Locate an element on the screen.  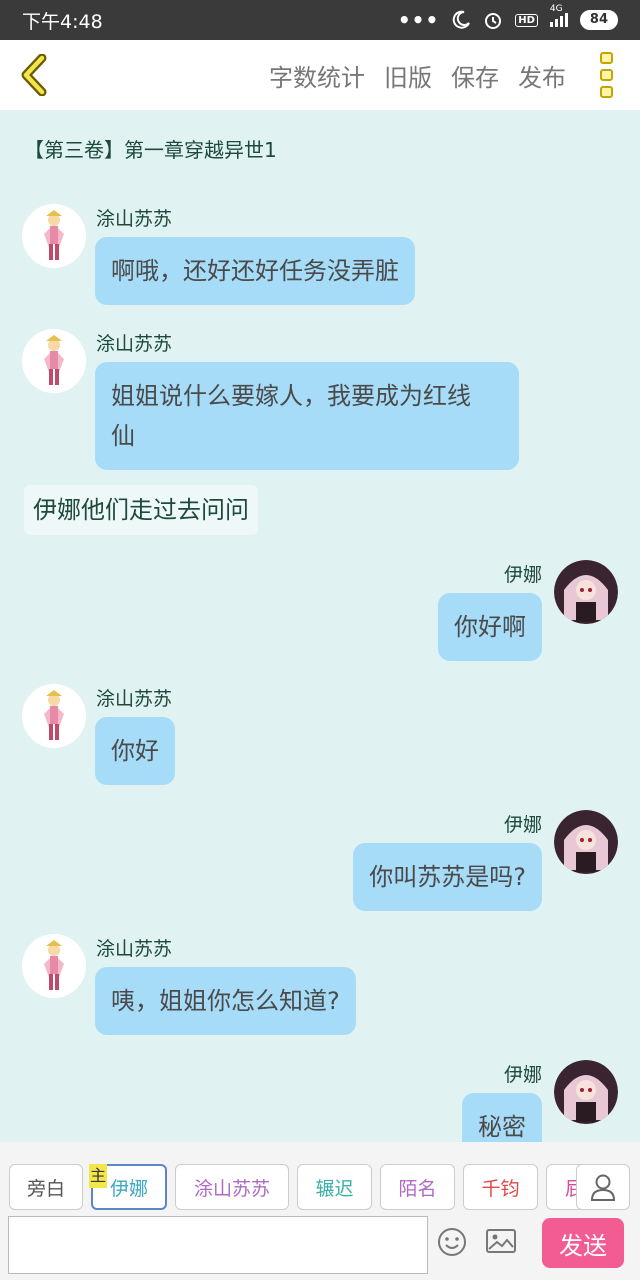
role-button-tushan-susu: 涂山苏苏 is located at coordinates (232, 1187).